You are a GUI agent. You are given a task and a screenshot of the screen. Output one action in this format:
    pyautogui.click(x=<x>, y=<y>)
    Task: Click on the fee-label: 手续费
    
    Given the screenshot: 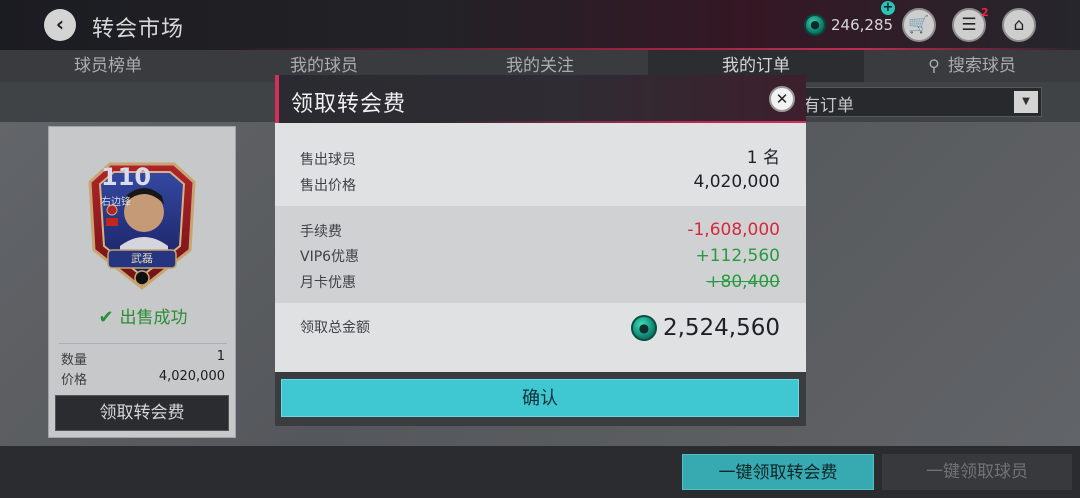 What is the action you would take?
    pyautogui.click(x=321, y=232)
    